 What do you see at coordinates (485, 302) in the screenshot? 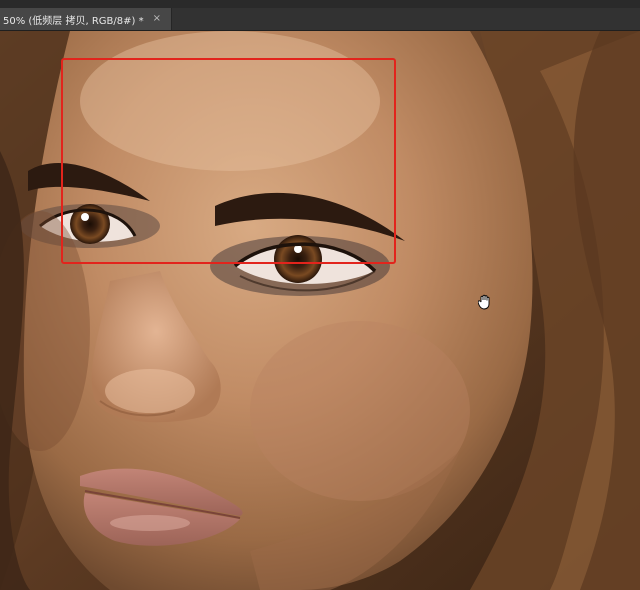
I see `hand-tool-icon` at bounding box center [485, 302].